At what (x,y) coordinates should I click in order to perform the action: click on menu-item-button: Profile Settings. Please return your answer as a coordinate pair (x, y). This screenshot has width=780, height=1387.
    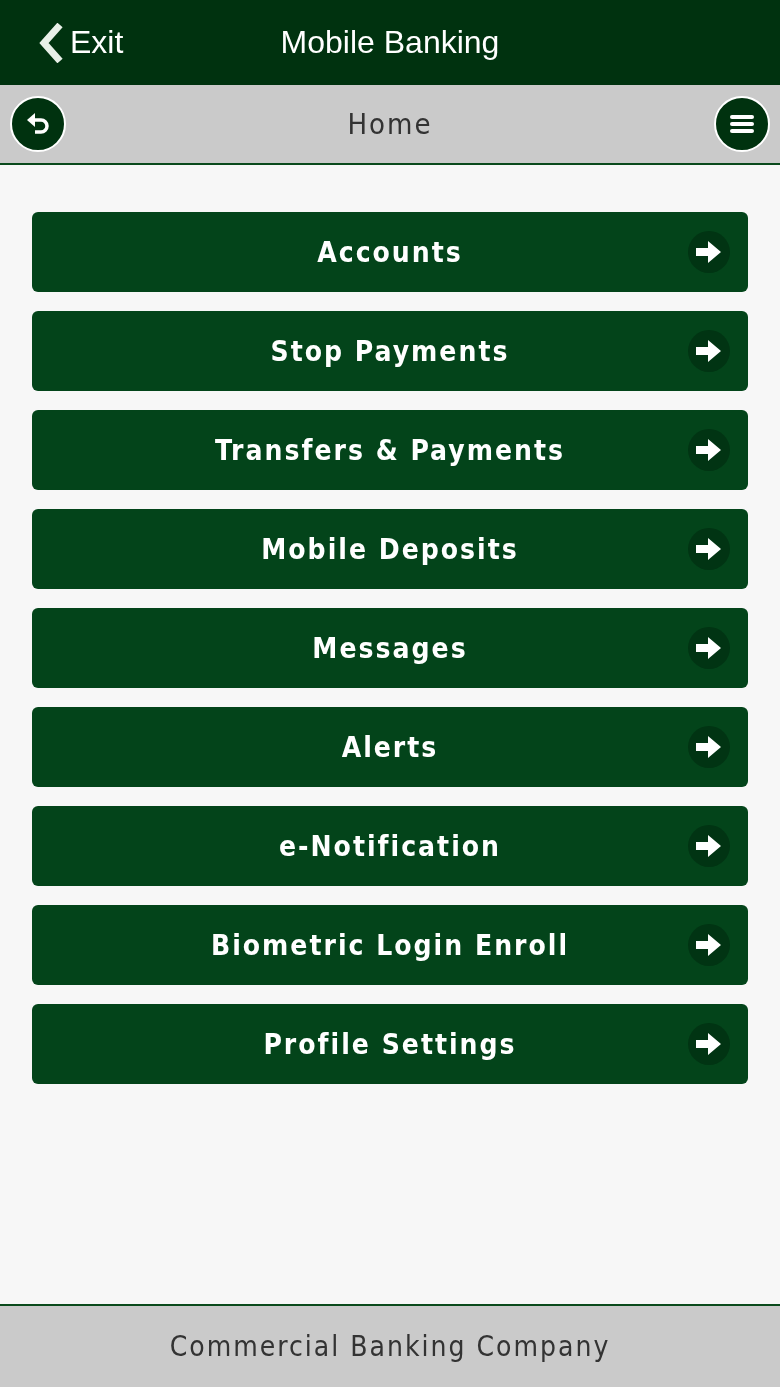
    Looking at the image, I should click on (390, 1044).